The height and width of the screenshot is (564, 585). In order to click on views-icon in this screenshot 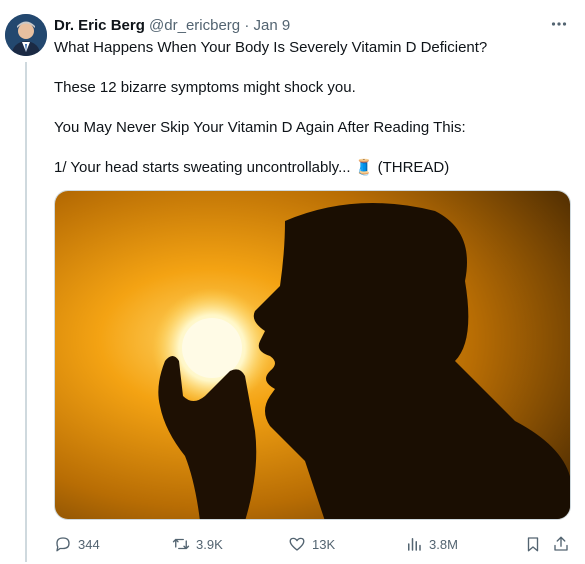, I will do `click(414, 544)`.